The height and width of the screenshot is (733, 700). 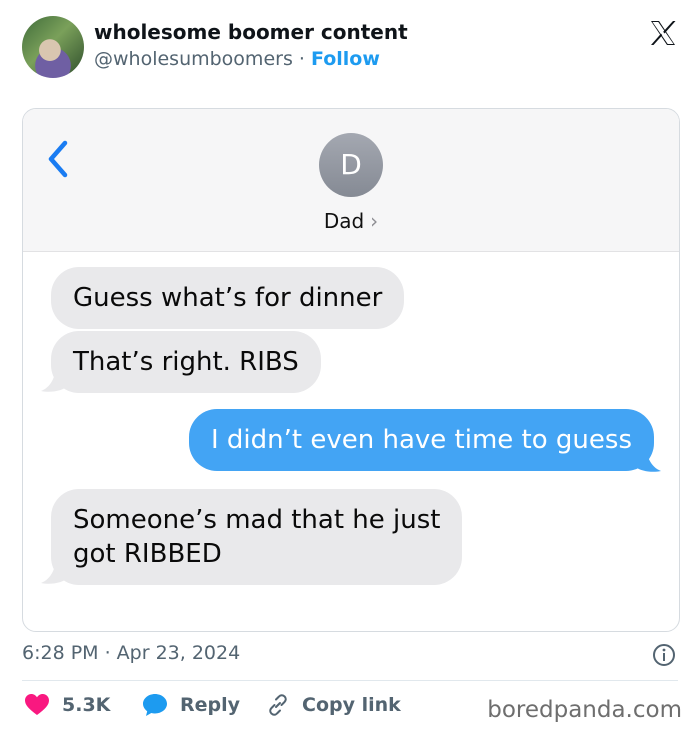 I want to click on reply-button: Reply, so click(x=191, y=705).